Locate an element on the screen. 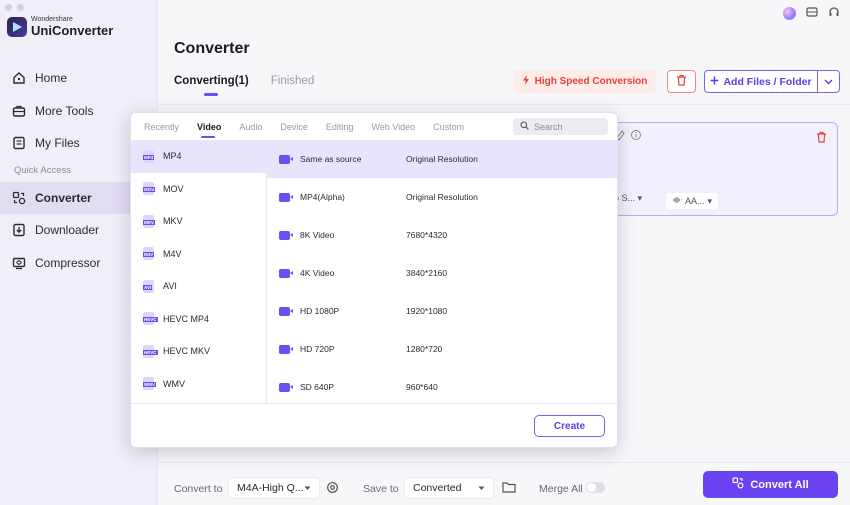 The width and height of the screenshot is (850, 505). high-speed-conversion-button: High Speed Conversion is located at coordinates (584, 81).